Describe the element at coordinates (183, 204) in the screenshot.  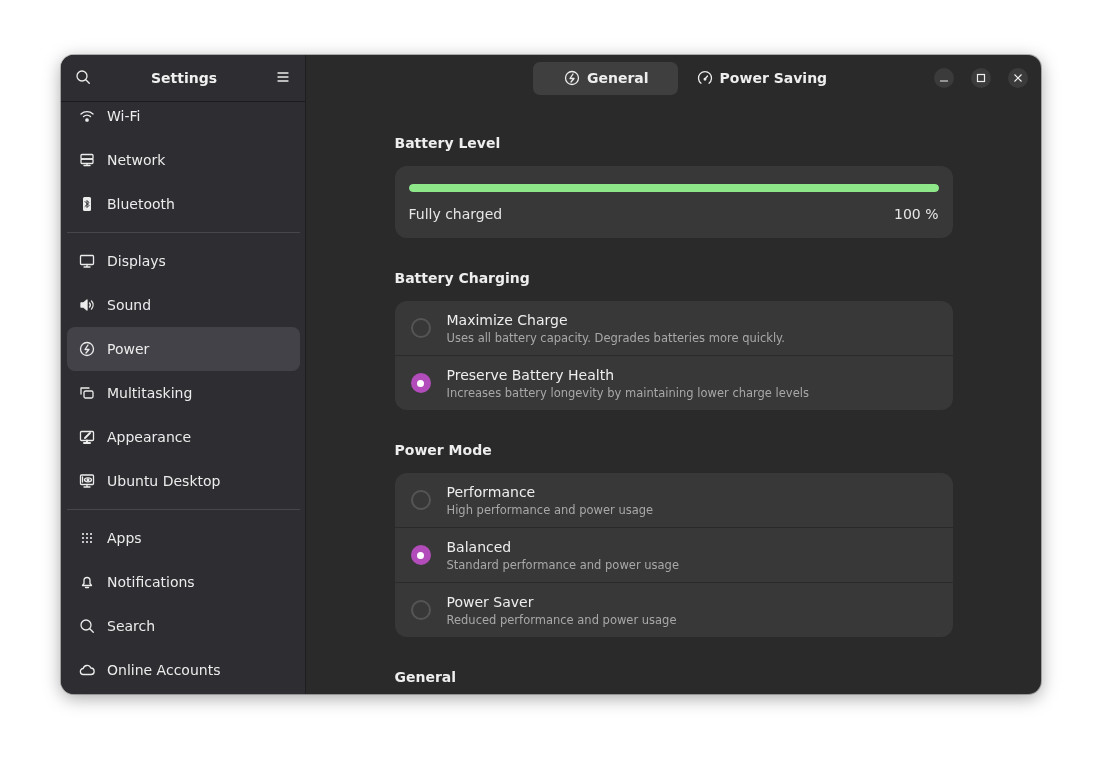
I see `sidebar-item: Bluetooth` at that location.